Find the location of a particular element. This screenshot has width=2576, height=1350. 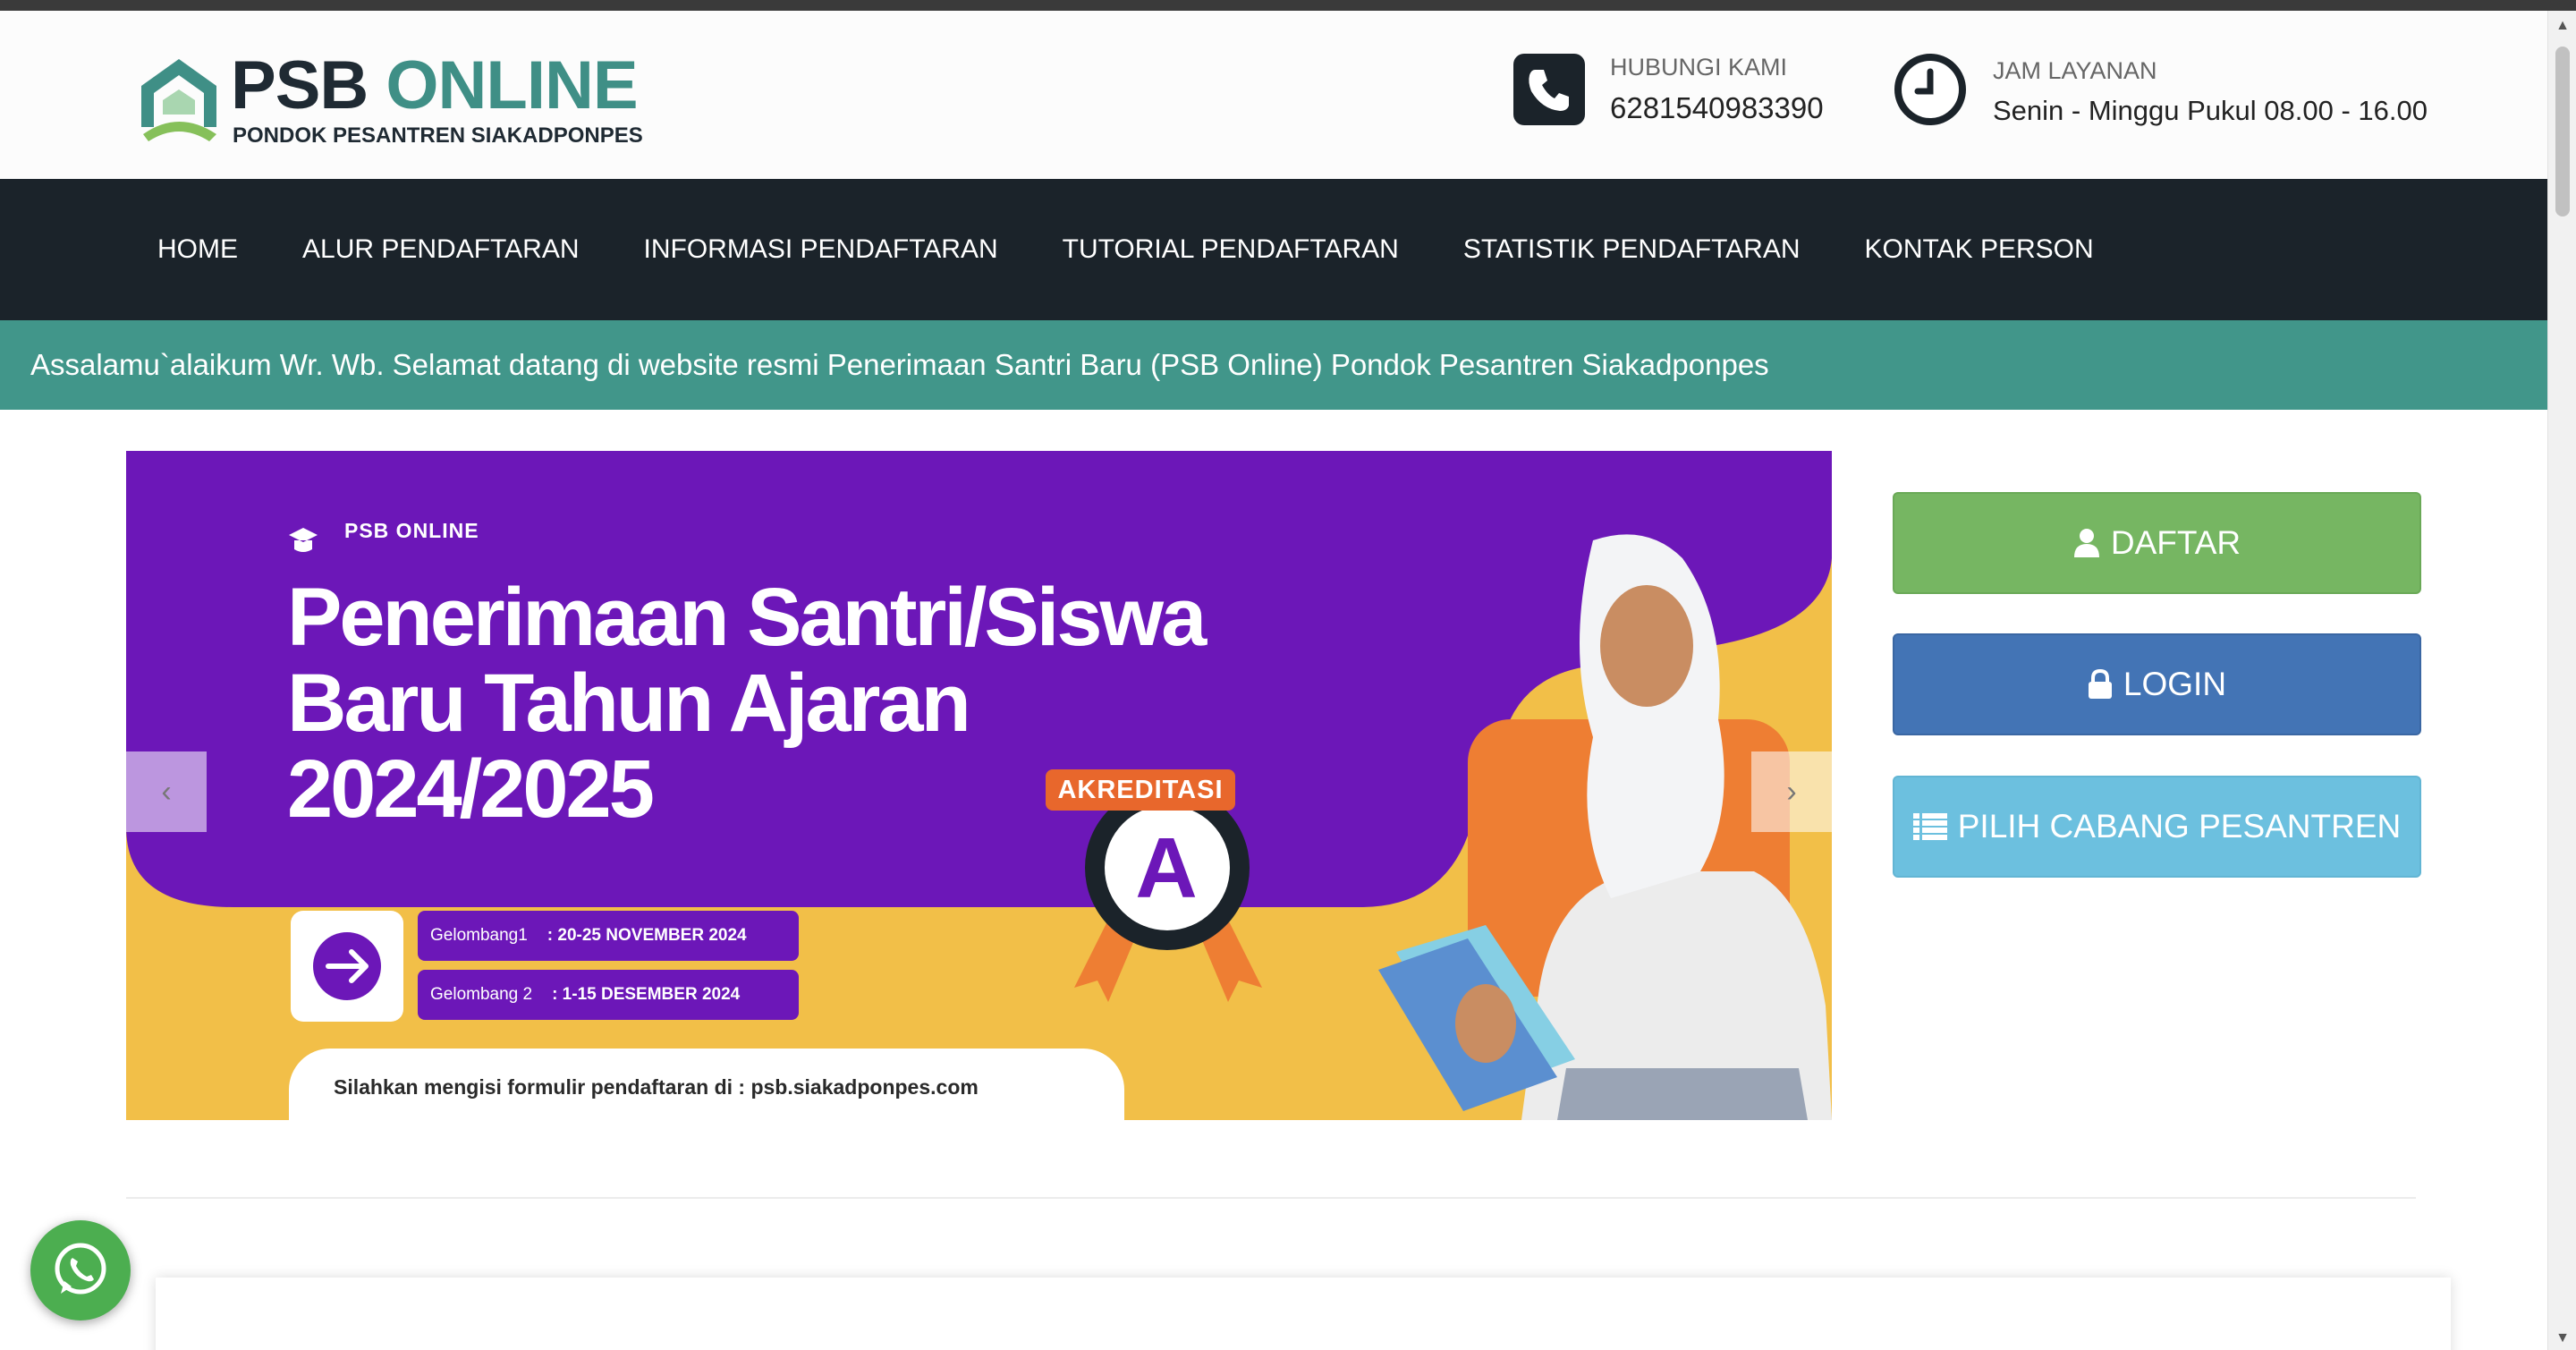

login-button: LOGIN is located at coordinates (2157, 684).